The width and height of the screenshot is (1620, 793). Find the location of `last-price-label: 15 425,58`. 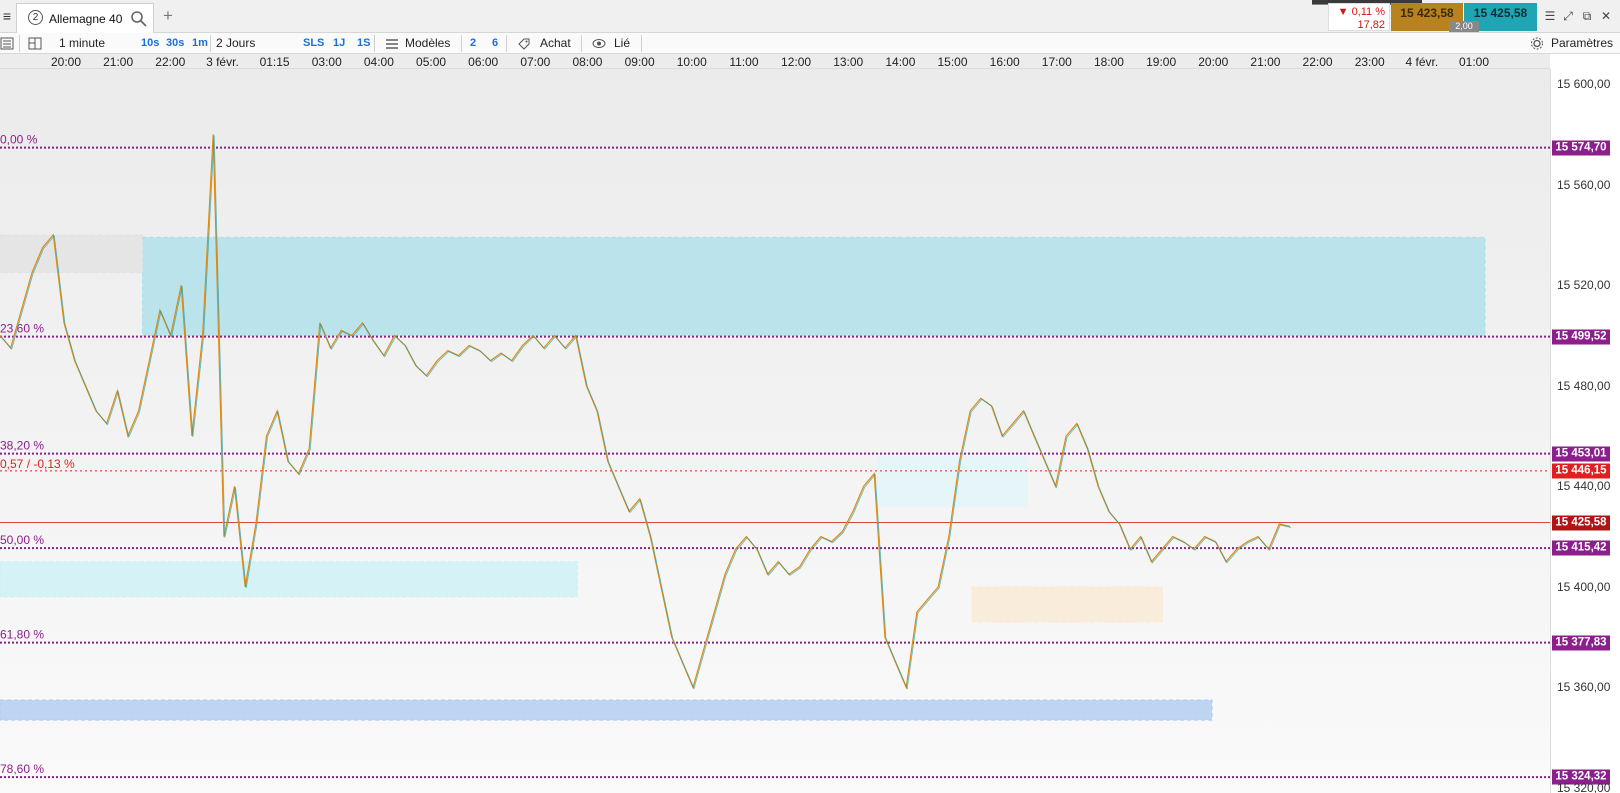

last-price-label: 15 425,58 is located at coordinates (1581, 523).